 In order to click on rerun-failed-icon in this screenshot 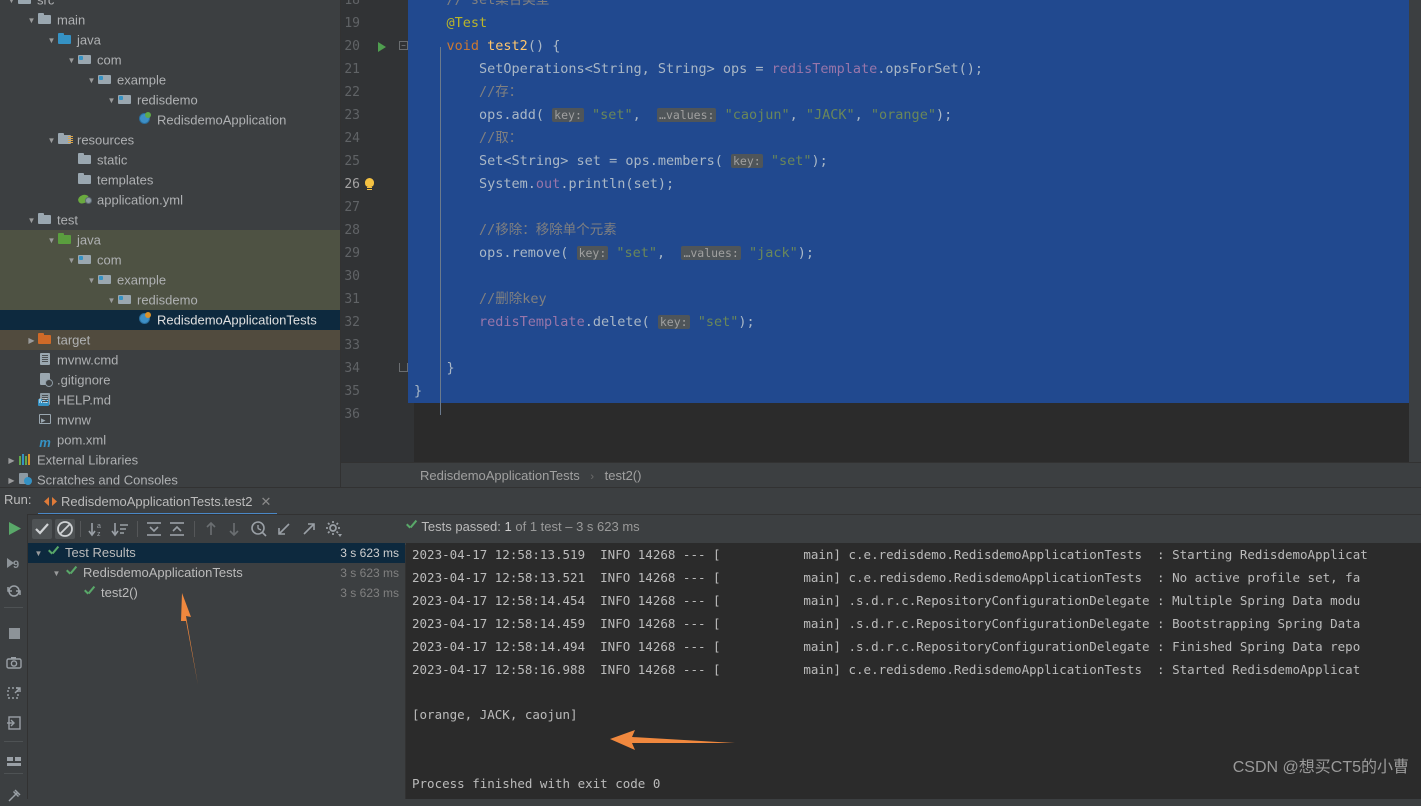, I will do `click(14, 693)`.